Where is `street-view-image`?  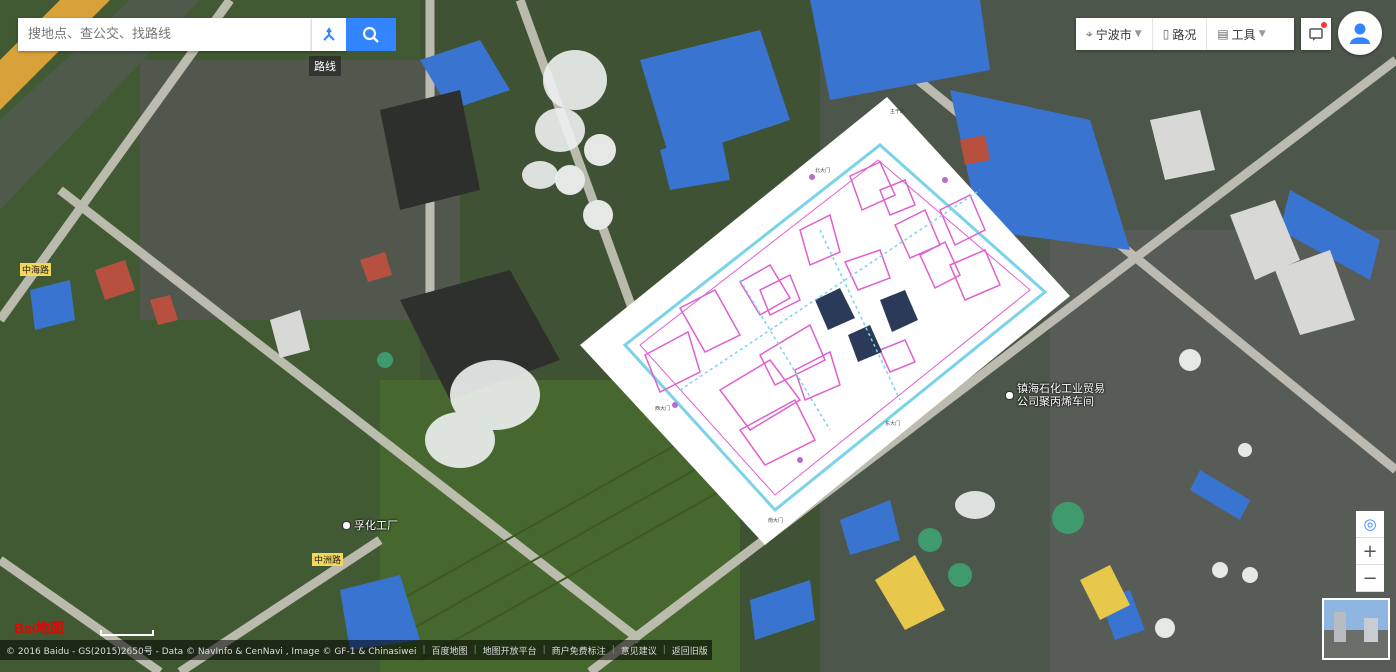
street-view-image is located at coordinates (1356, 629).